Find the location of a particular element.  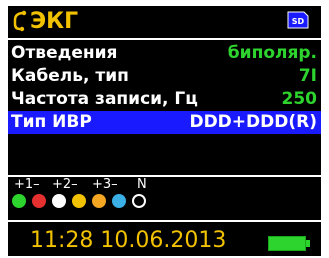

setting-label: Частота записи, Гц is located at coordinates (104, 99).